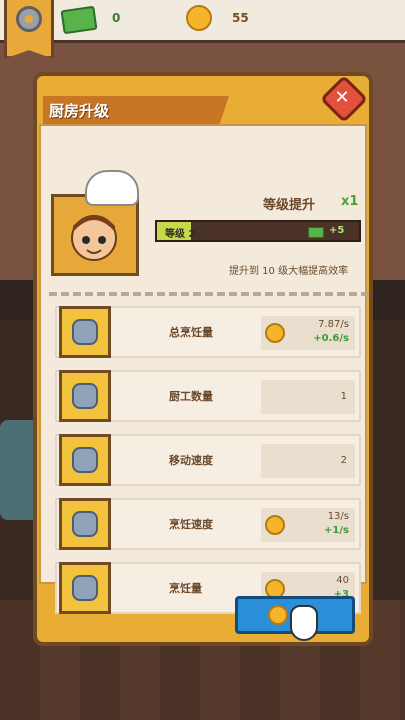  I want to click on stat-value: 1, so click(343, 396).